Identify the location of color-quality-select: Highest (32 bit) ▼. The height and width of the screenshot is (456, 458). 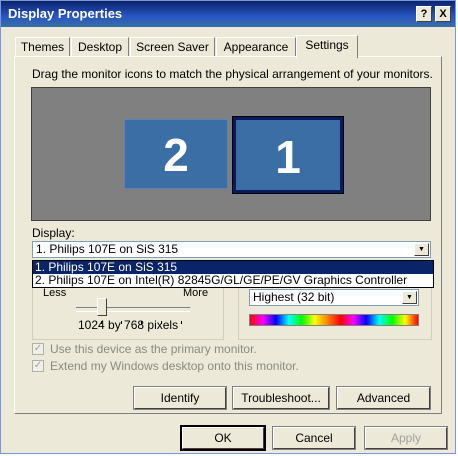
(334, 297).